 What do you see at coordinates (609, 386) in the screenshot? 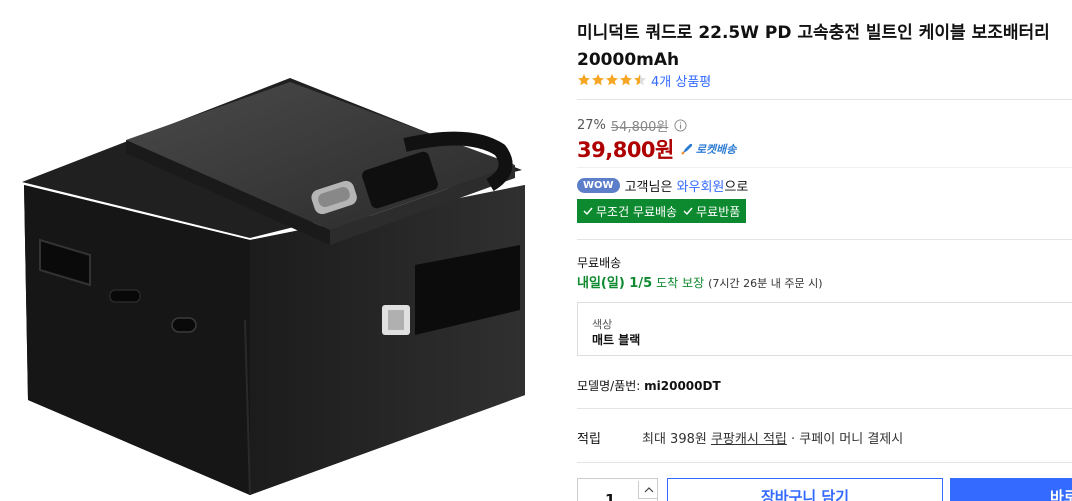
I see `model-label: 모델명/품번:` at bounding box center [609, 386].